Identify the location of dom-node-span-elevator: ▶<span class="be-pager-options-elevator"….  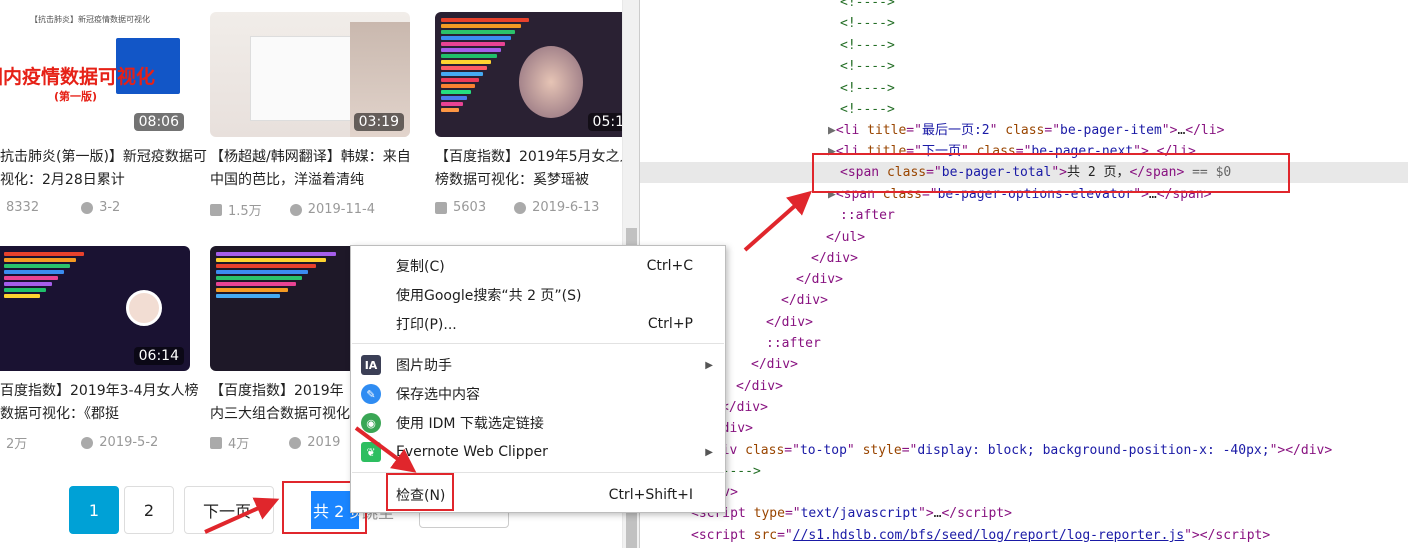
(1024, 194).